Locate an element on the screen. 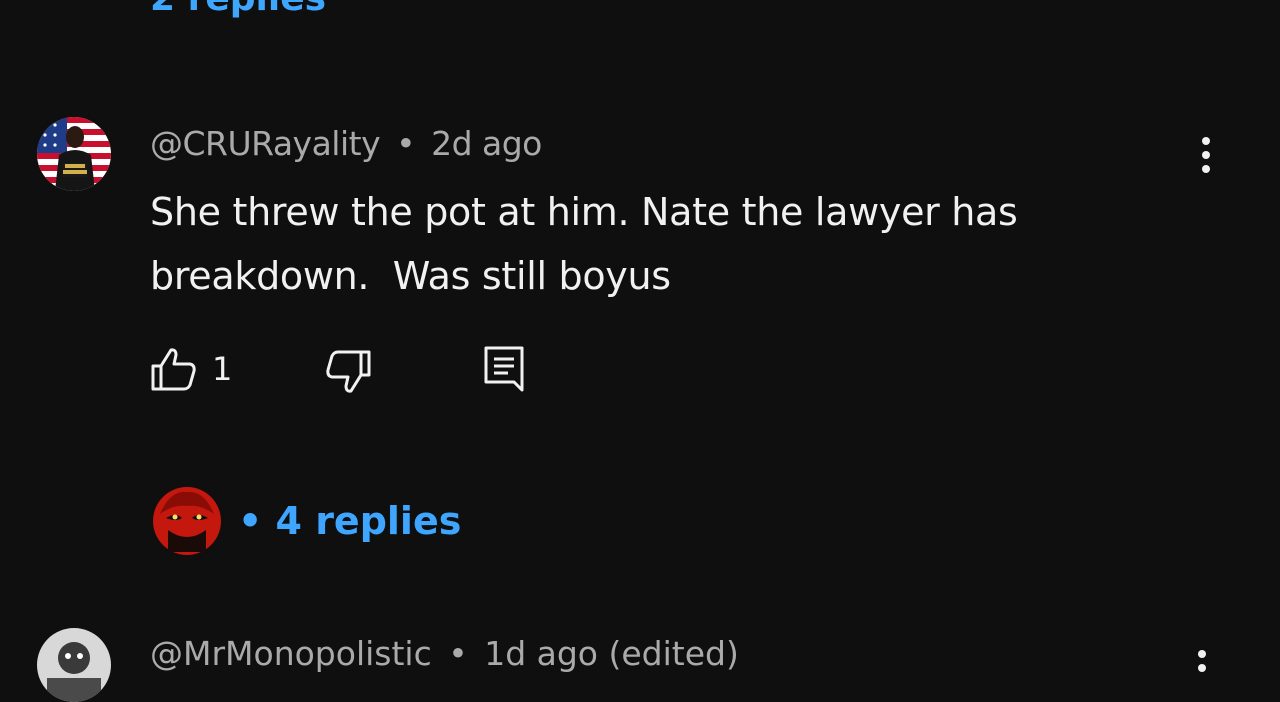 The height and width of the screenshot is (702, 1280). comment-body-line: breakdown. Was still boyus is located at coordinates (410, 276).